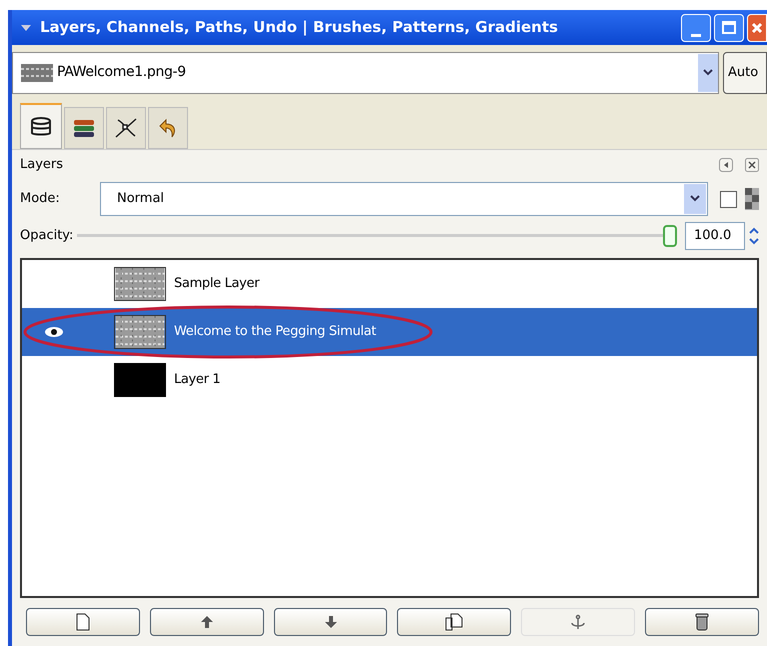 Image resolution: width=767 pixels, height=646 pixels. I want to click on anchor-icon, so click(578, 622).